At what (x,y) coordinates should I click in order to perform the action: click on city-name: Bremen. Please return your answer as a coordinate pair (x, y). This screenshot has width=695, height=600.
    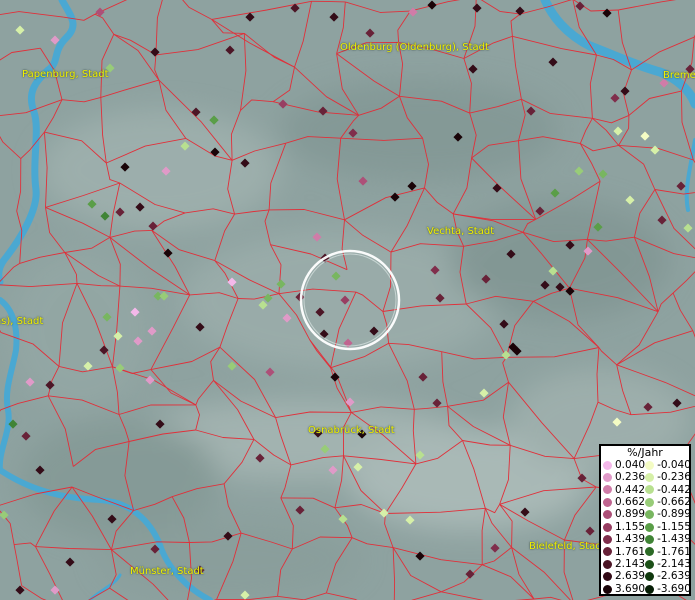
    Looking at the image, I should click on (679, 75).